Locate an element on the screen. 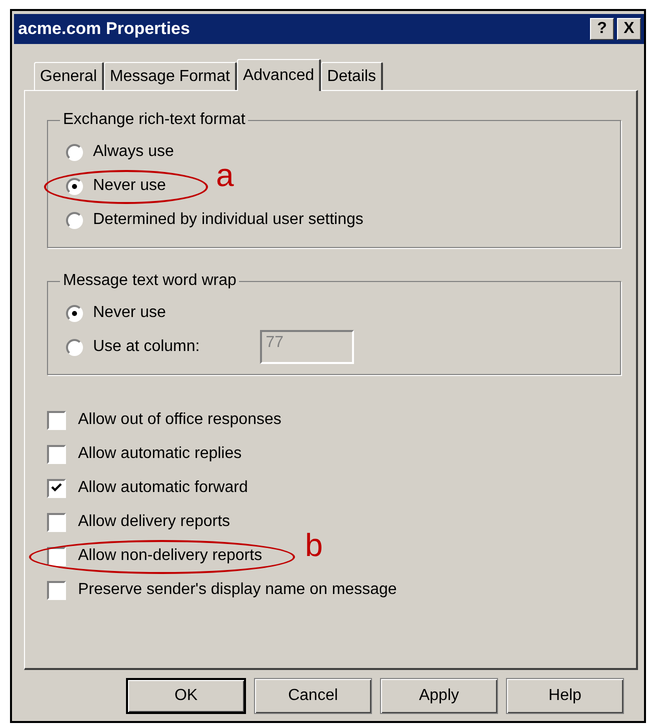  option-label: Determined by individual user settings is located at coordinates (228, 220).